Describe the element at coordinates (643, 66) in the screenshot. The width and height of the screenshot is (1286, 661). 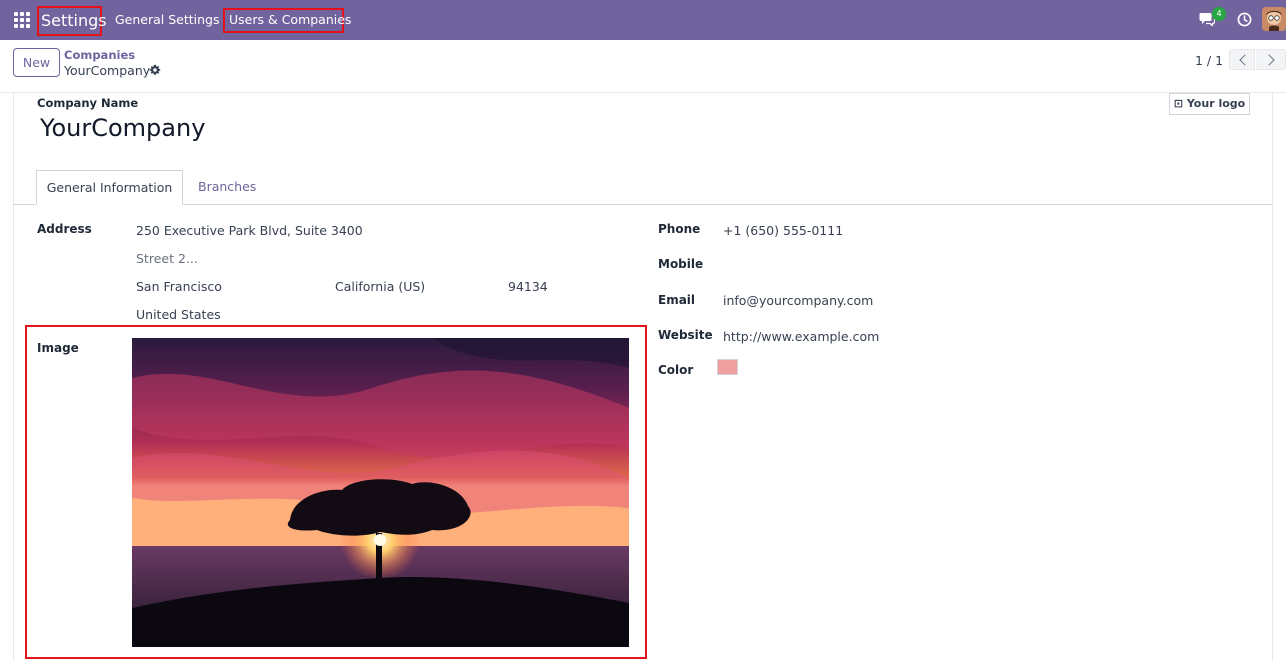
I see `control-panel: New Companies YourCompany 1 / 1` at that location.